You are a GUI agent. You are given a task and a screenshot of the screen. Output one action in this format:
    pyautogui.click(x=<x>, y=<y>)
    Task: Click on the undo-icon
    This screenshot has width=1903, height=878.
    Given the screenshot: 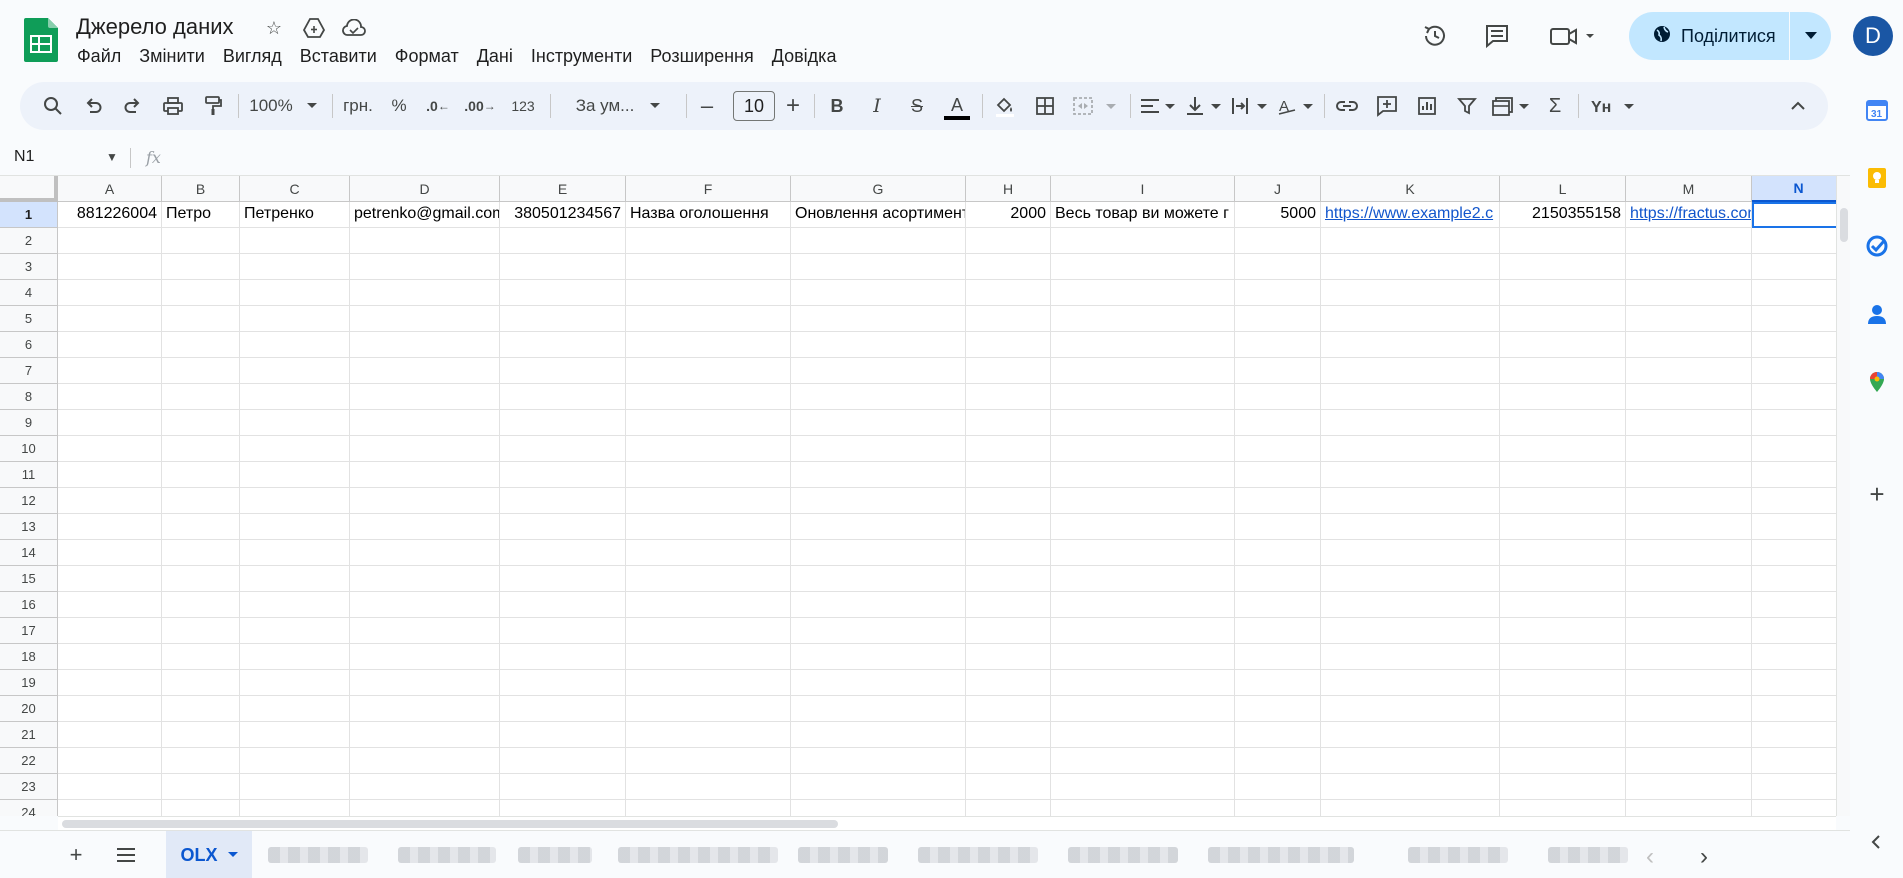 What is the action you would take?
    pyautogui.click(x=93, y=106)
    